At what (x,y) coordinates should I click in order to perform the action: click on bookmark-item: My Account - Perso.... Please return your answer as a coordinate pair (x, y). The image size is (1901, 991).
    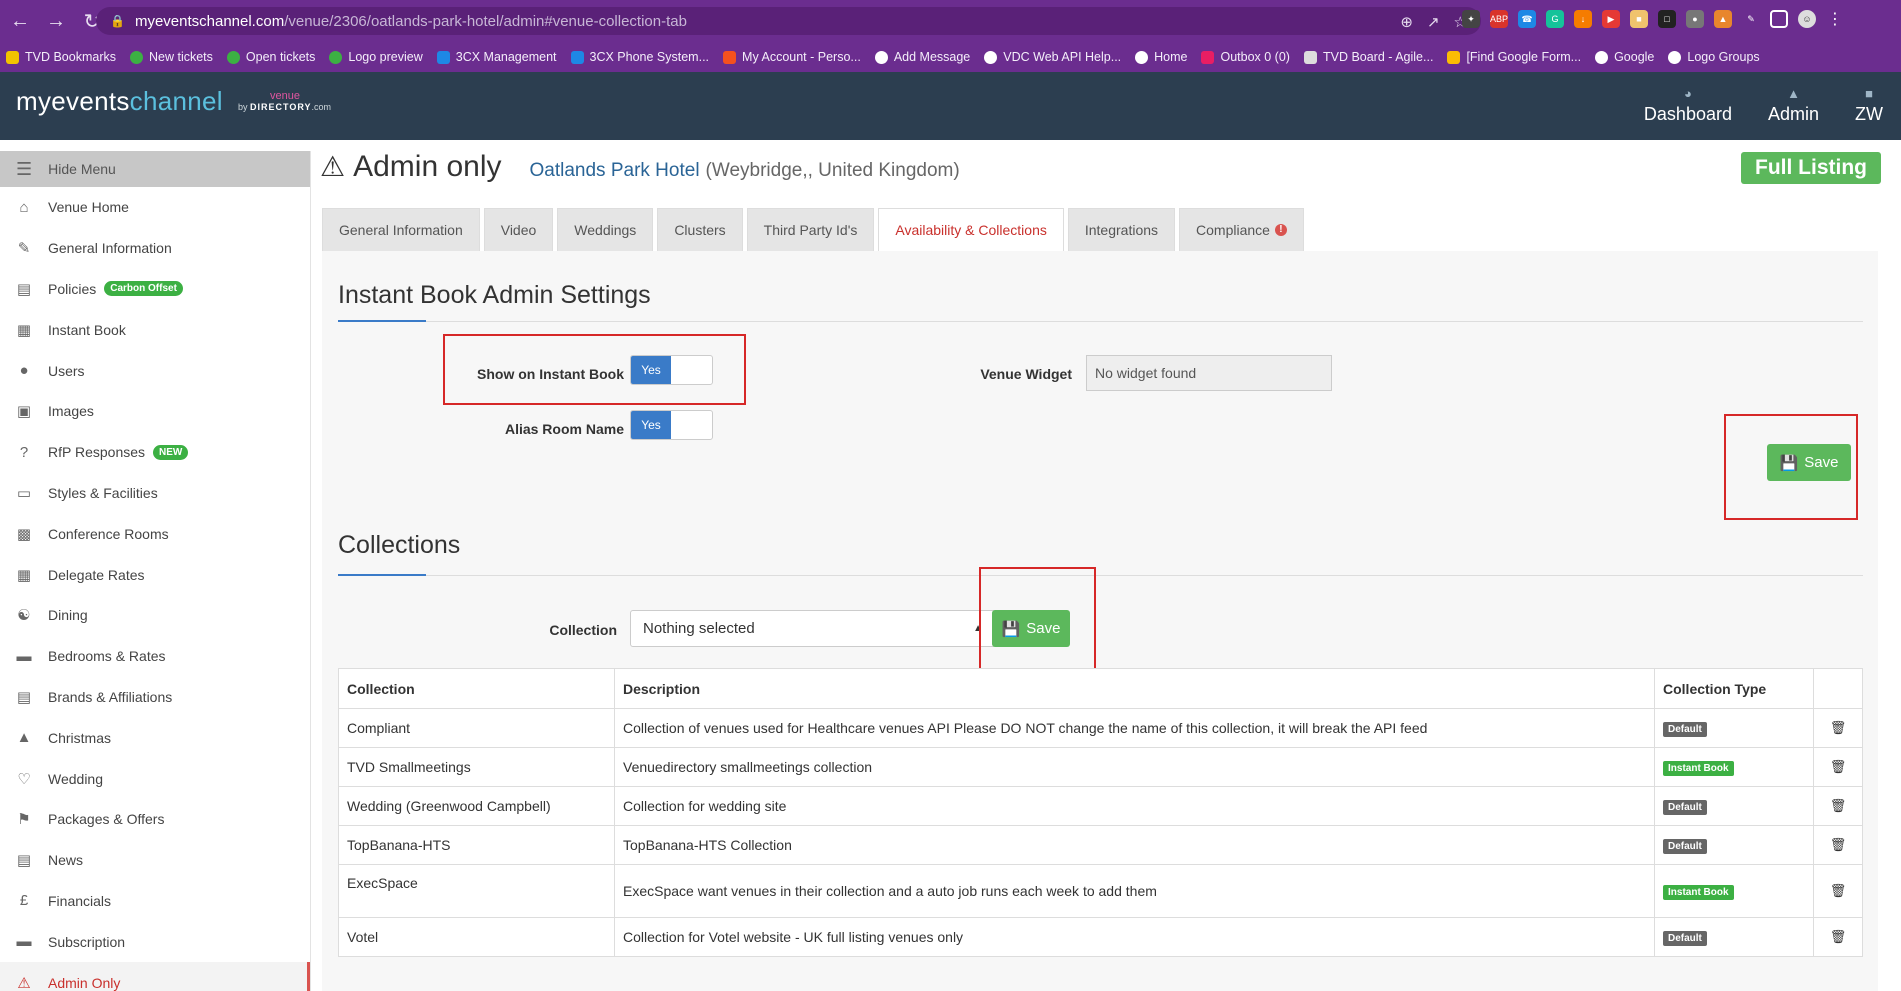
    Looking at the image, I should click on (792, 57).